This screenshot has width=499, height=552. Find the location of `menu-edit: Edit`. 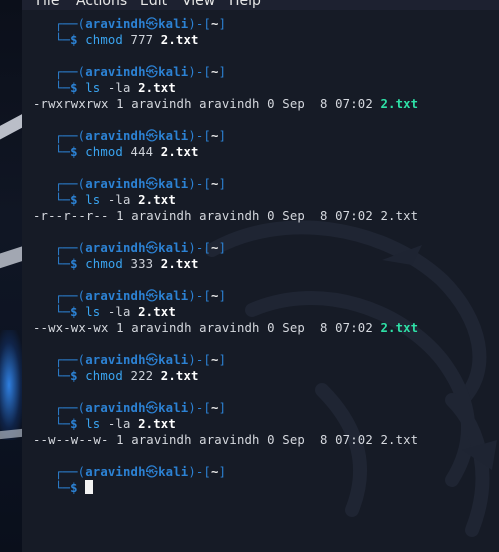

menu-edit: Edit is located at coordinates (153, 4).